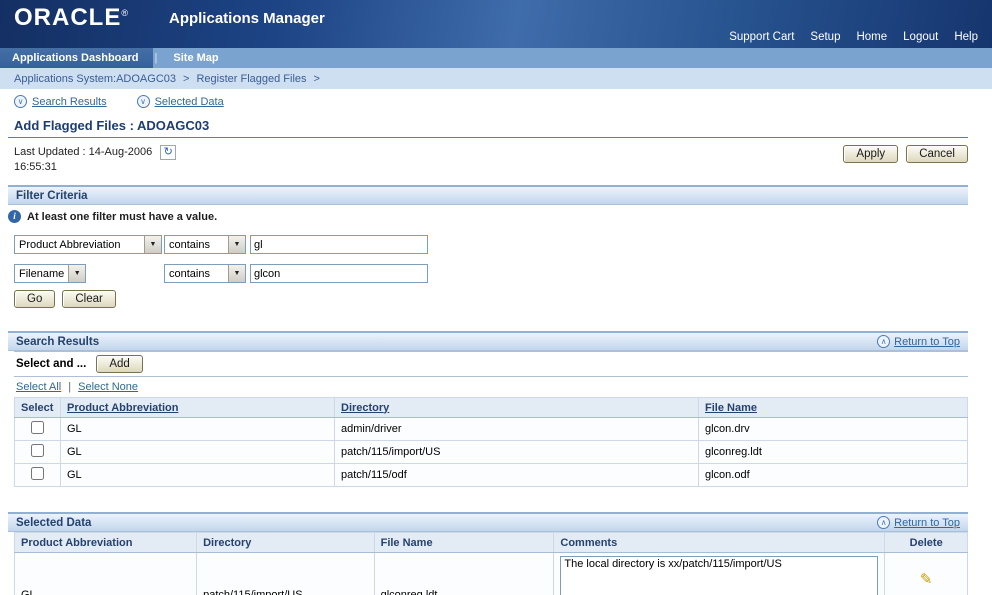  Describe the element at coordinates (54, 522) in the screenshot. I see `selected-data-title: Selected Data` at that location.